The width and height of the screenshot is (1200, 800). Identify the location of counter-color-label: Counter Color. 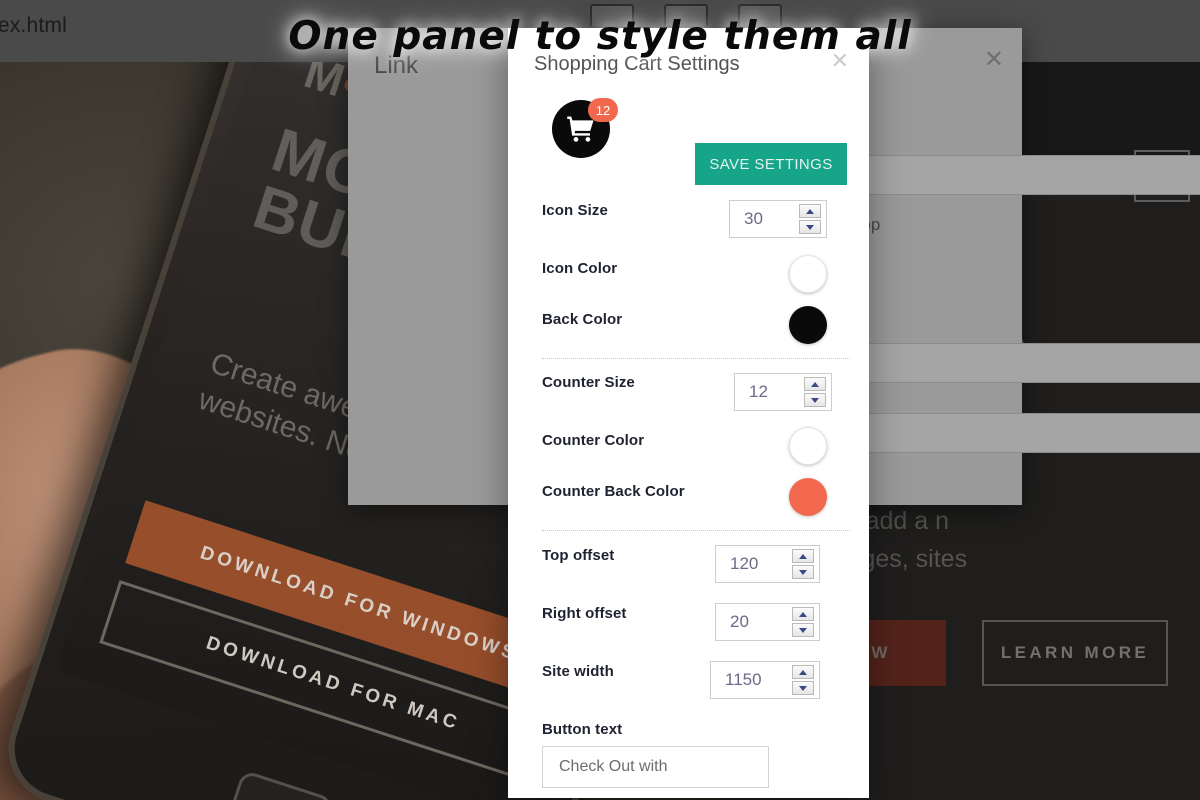
(593, 440).